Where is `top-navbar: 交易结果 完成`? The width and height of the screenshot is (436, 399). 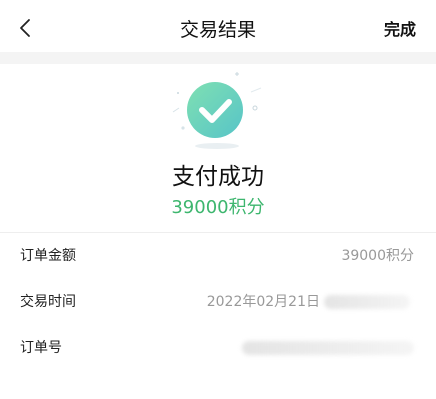 top-navbar: 交易结果 完成 is located at coordinates (218, 28).